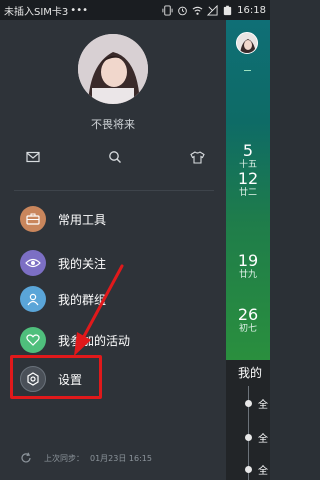 The height and width of the screenshot is (480, 320). Describe the element at coordinates (248, 260) in the screenshot. I see `date-number: 19` at that location.